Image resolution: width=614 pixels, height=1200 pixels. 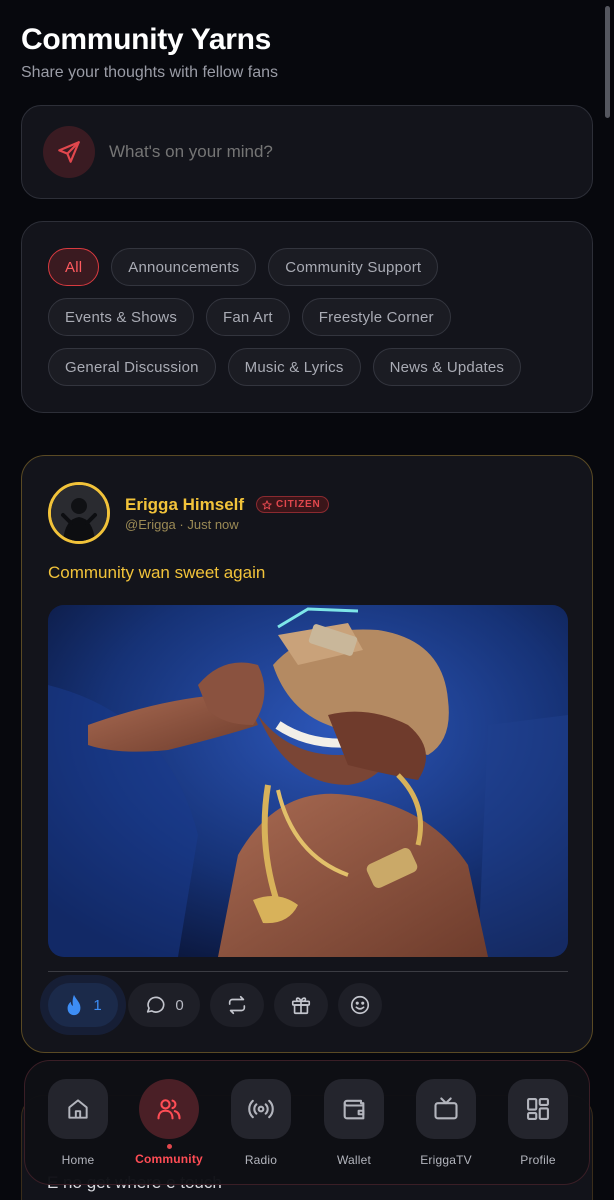 I want to click on nav-label: EriggaTV, so click(x=446, y=1160).